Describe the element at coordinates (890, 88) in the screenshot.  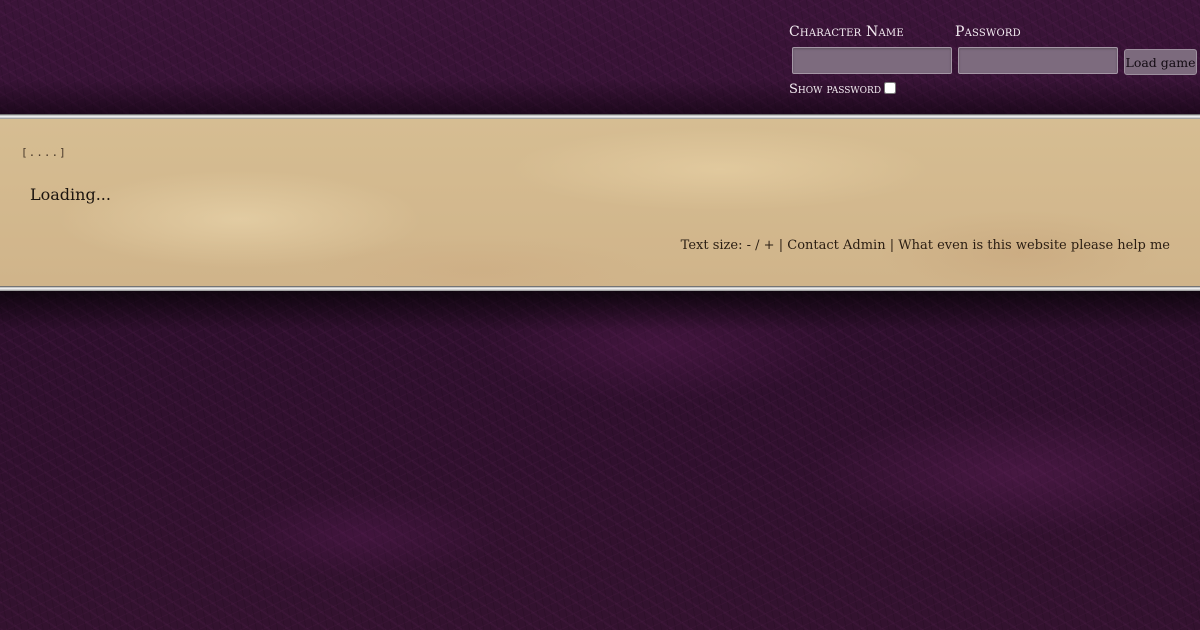
I see `show-password-checkbox` at that location.